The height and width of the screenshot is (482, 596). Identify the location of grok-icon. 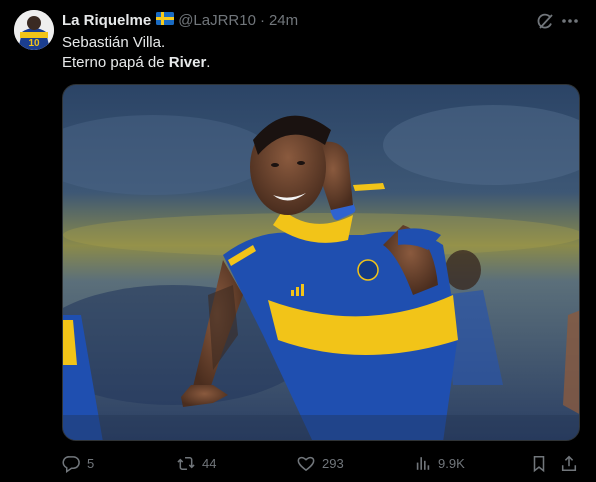
(545, 21).